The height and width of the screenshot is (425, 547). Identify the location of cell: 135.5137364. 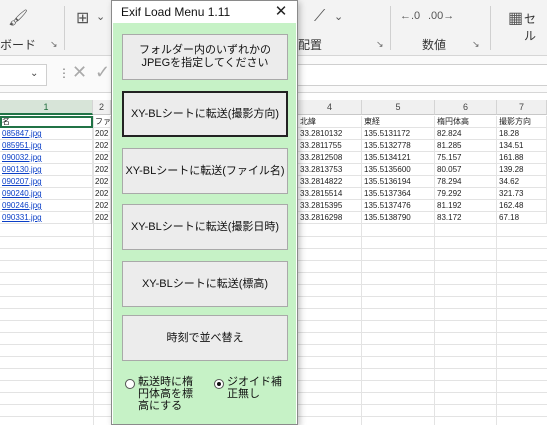
(398, 194).